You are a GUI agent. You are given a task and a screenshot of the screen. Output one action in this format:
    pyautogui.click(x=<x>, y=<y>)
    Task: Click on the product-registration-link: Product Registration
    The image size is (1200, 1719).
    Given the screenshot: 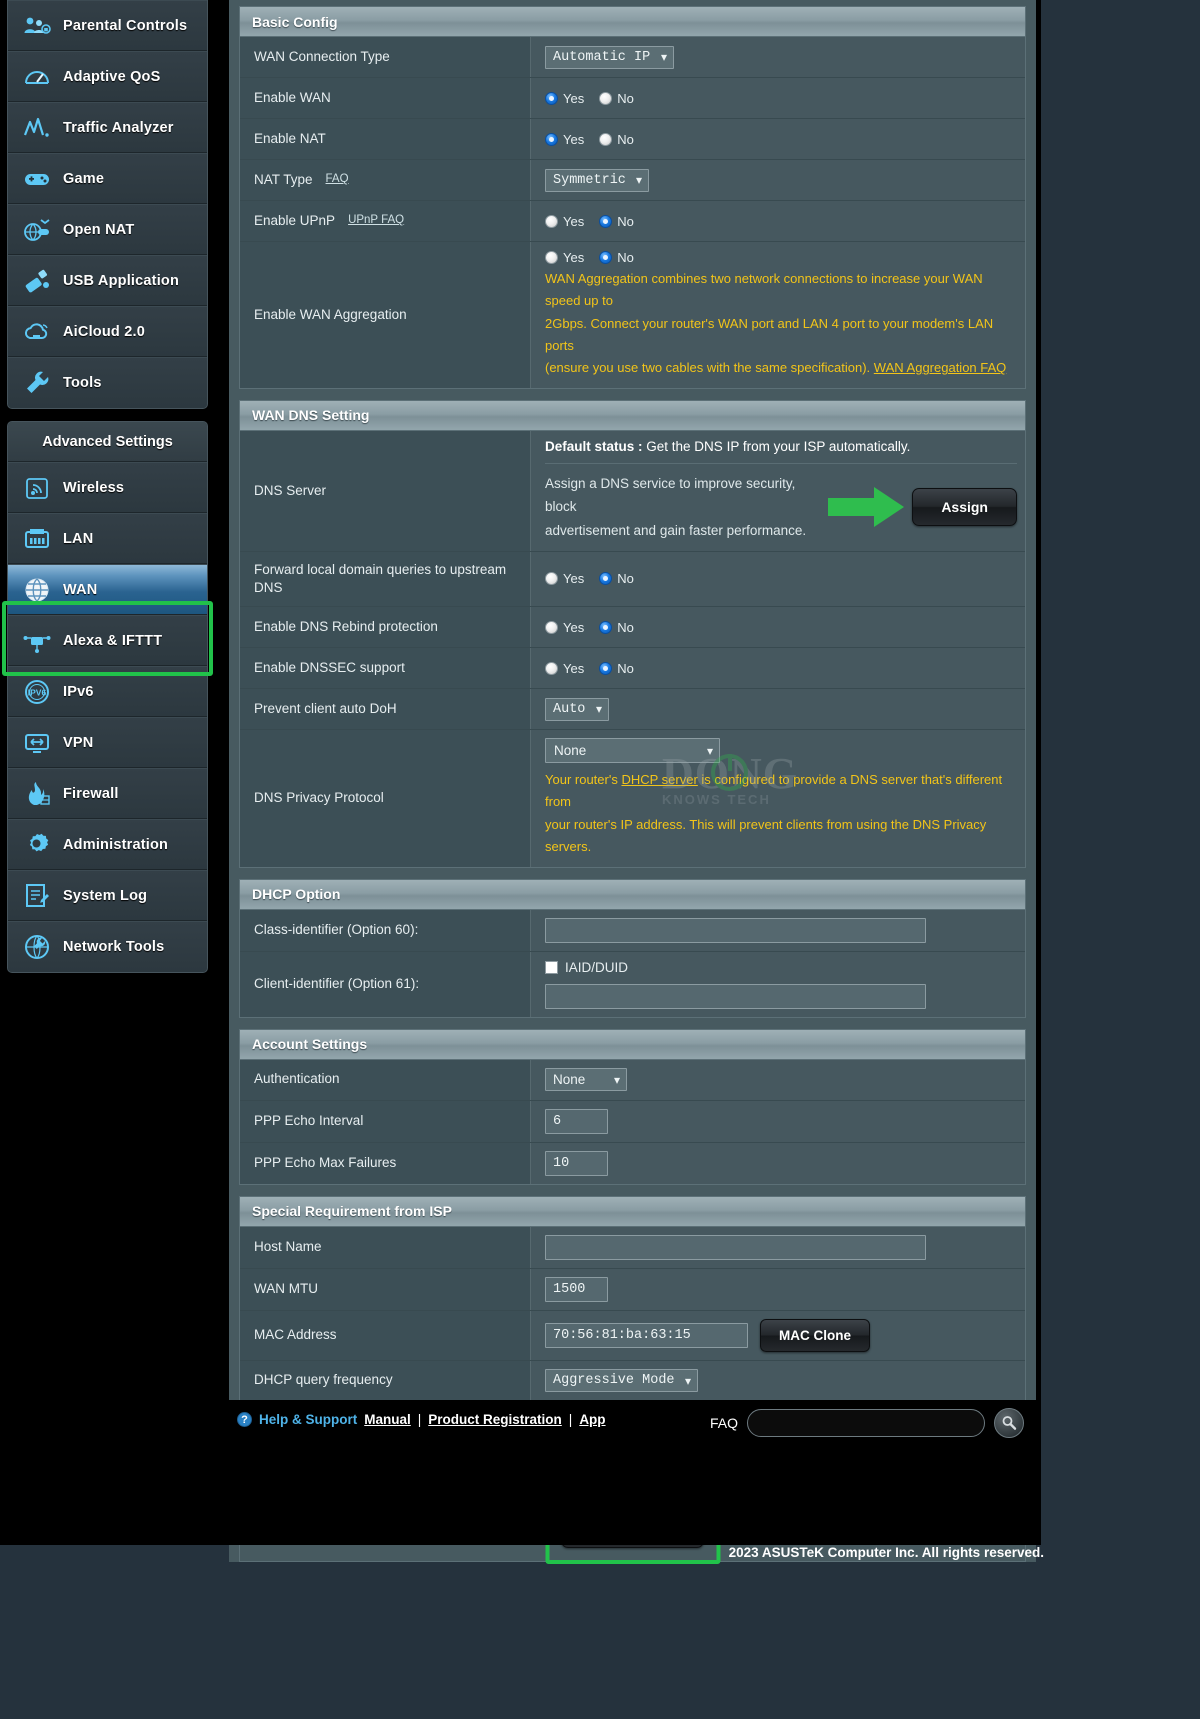 What is the action you would take?
    pyautogui.click(x=495, y=1419)
    